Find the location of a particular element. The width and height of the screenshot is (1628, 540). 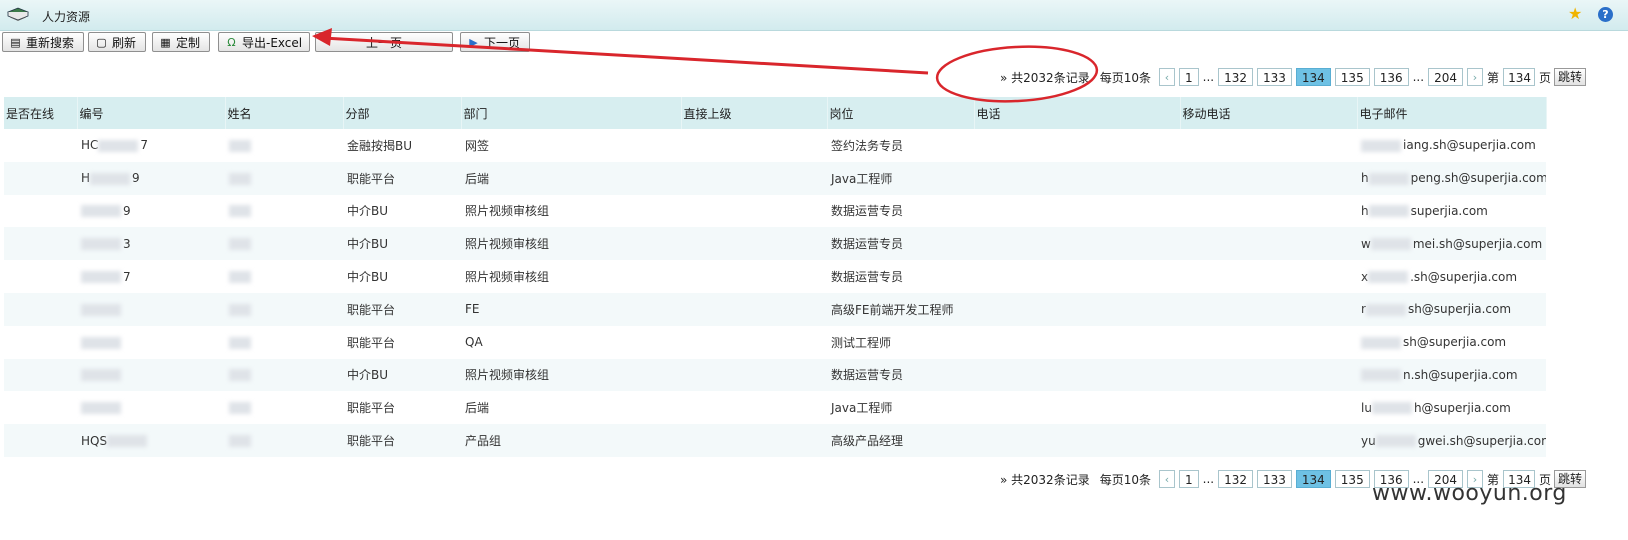

col-dept: 部门 is located at coordinates (571, 113).